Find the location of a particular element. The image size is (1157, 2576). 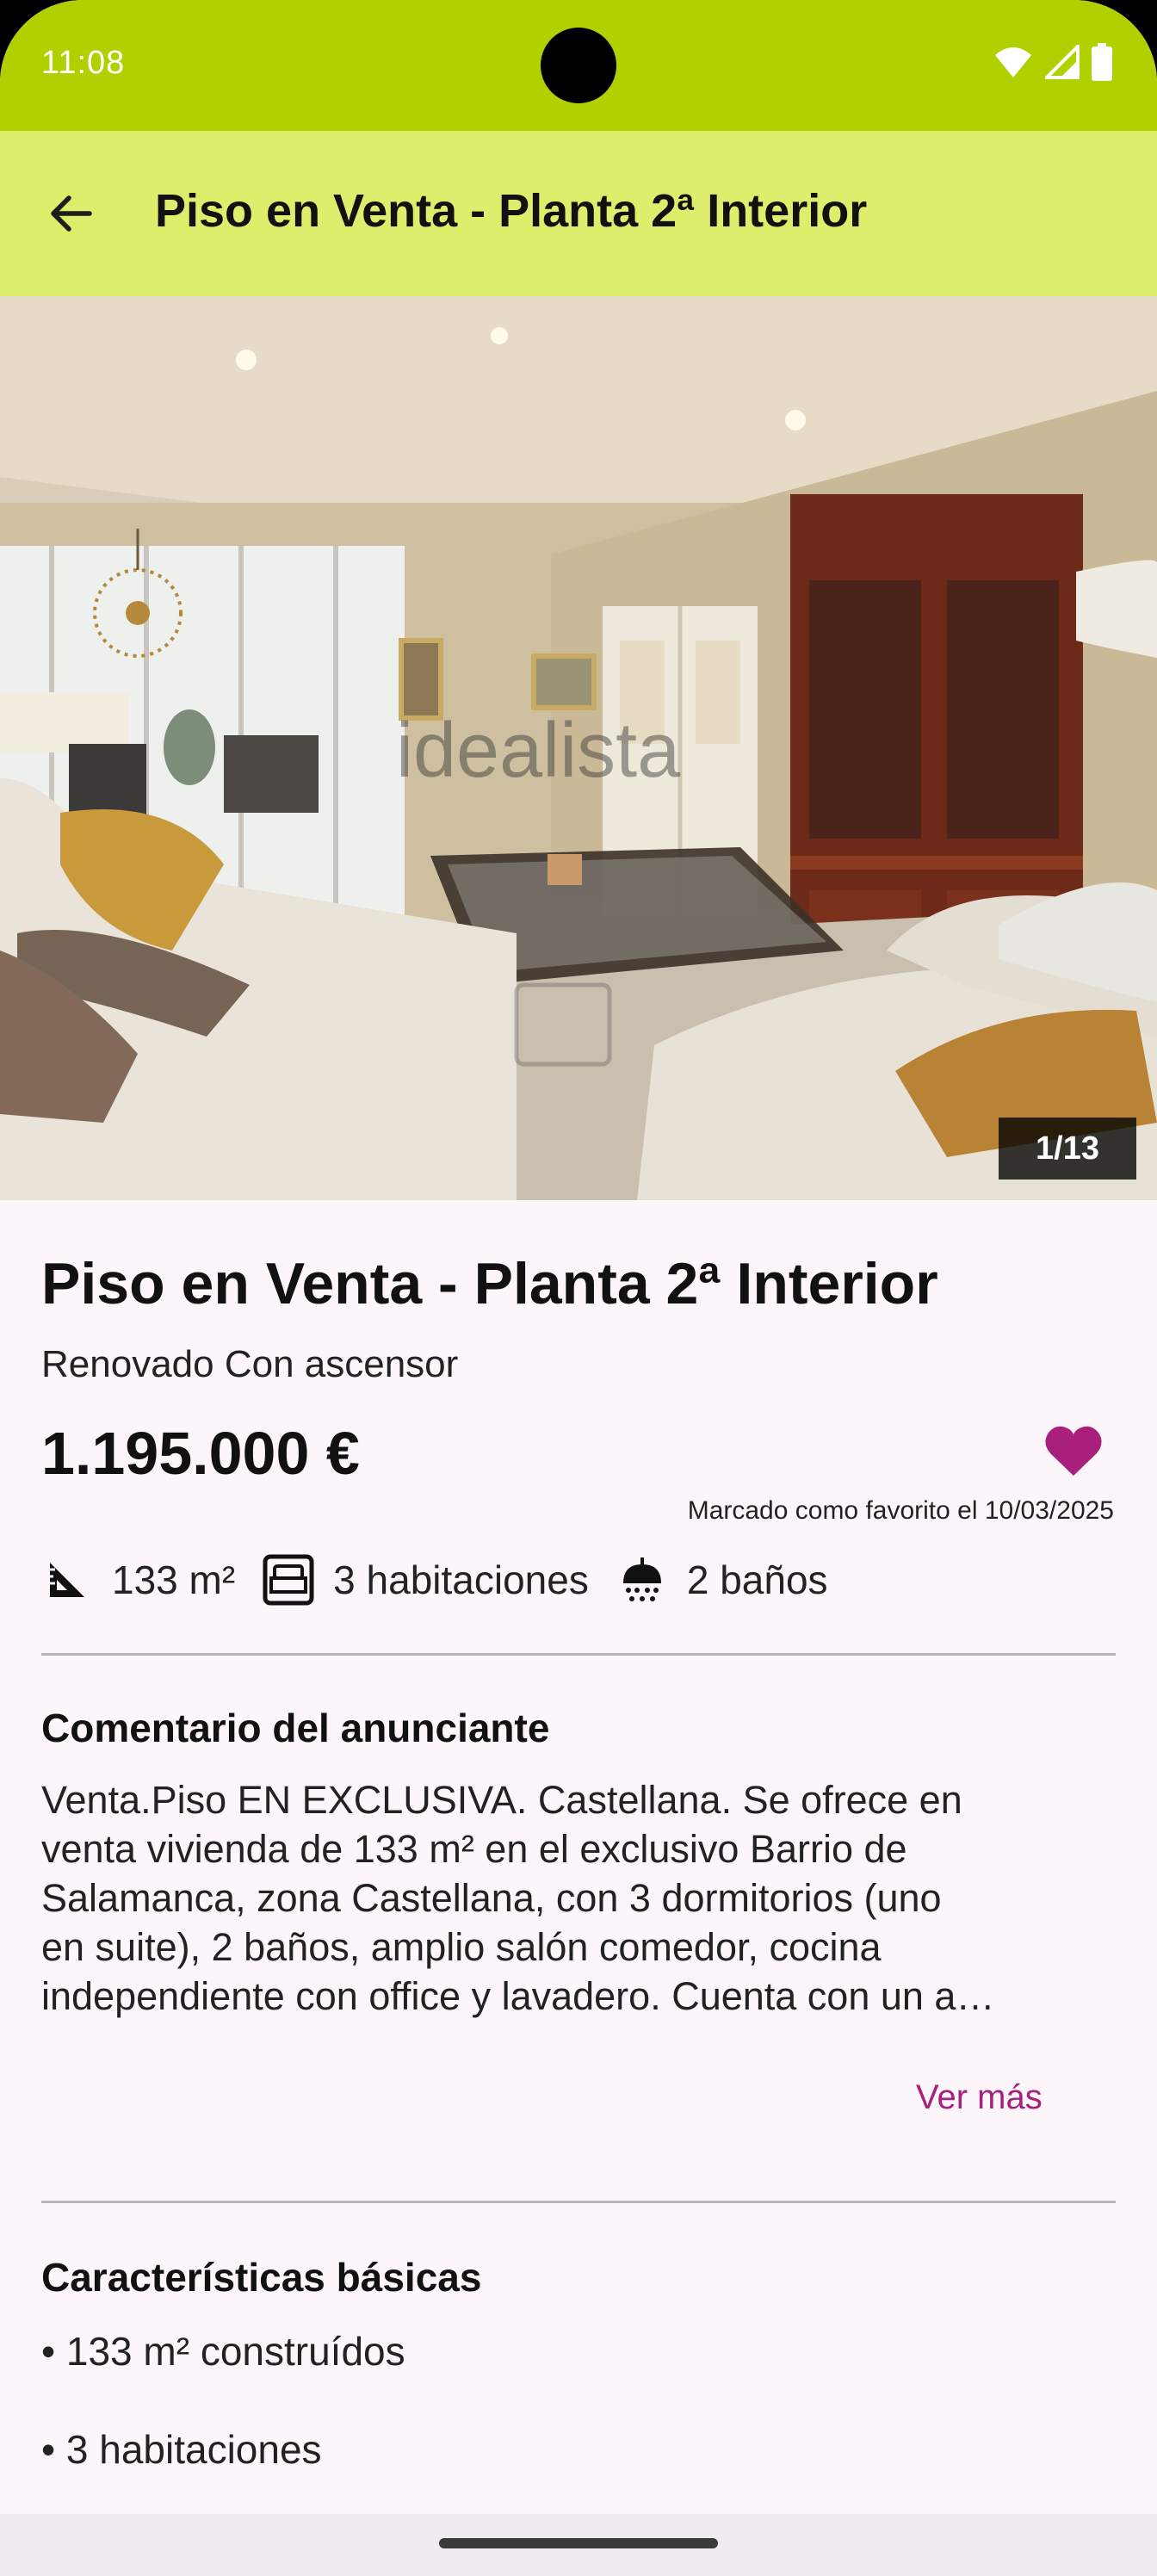

heart-icon is located at coordinates (1074, 1454).